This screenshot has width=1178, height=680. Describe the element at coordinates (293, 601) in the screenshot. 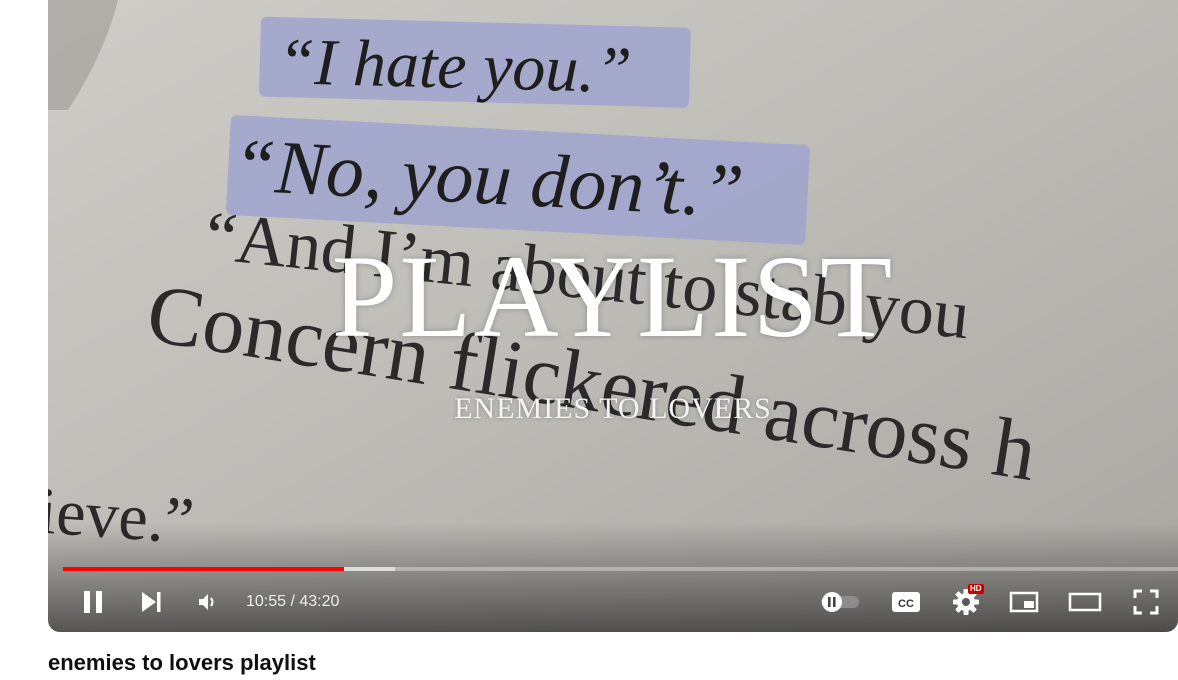

I see `time-display: 10:55 / 43:20` at that location.